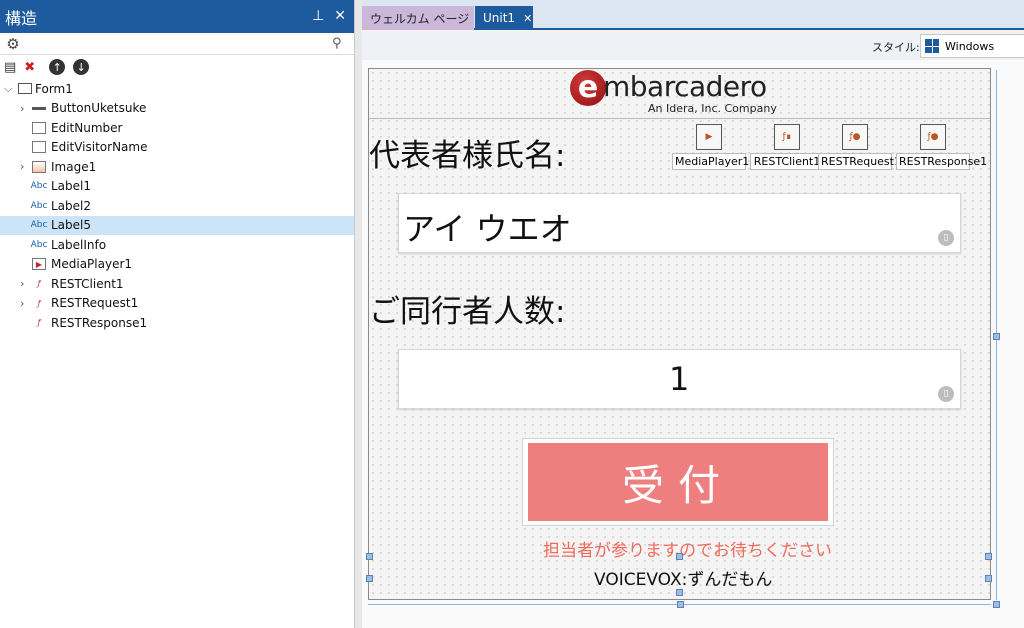 The height and width of the screenshot is (628, 1024). Describe the element at coordinates (92, 264) in the screenshot. I see `tree-item-label: MediaPlayer1` at that location.